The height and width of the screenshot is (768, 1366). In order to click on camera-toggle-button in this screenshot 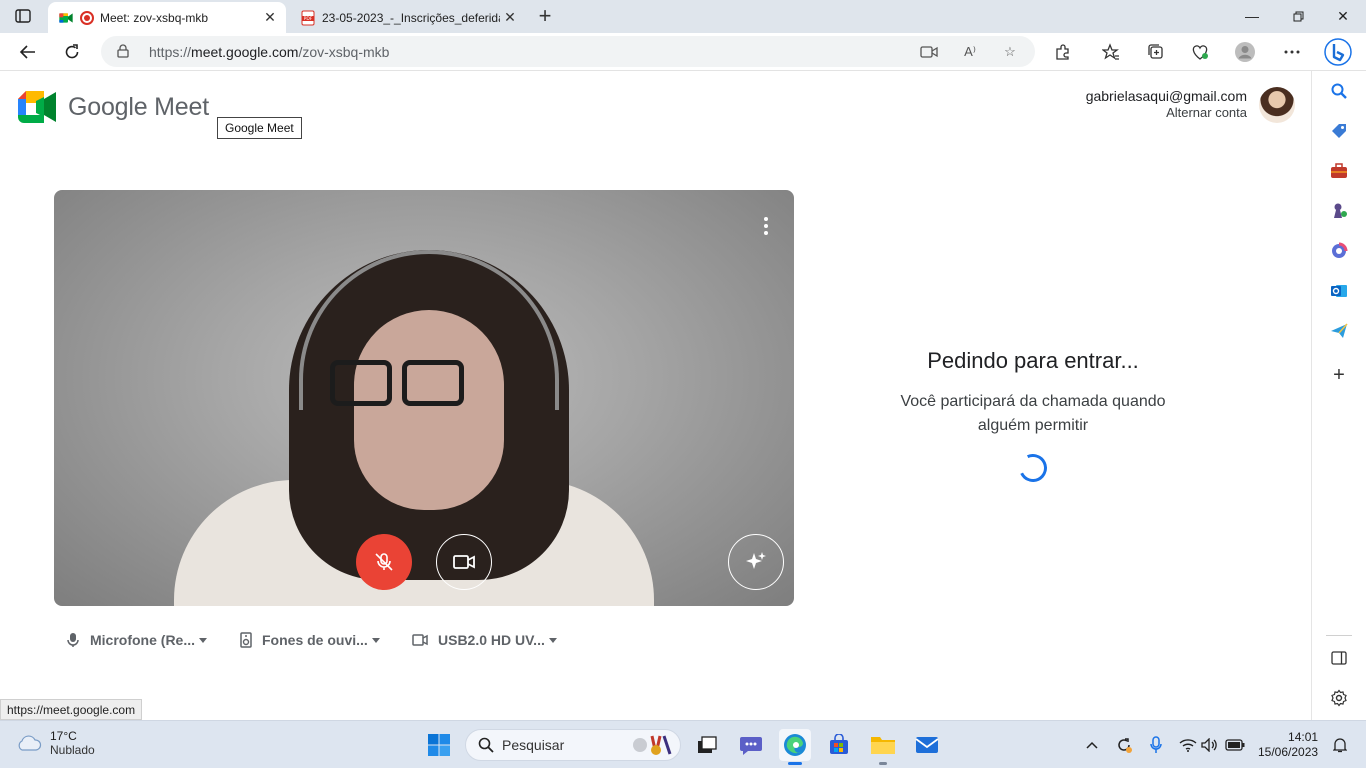, I will do `click(464, 562)`.